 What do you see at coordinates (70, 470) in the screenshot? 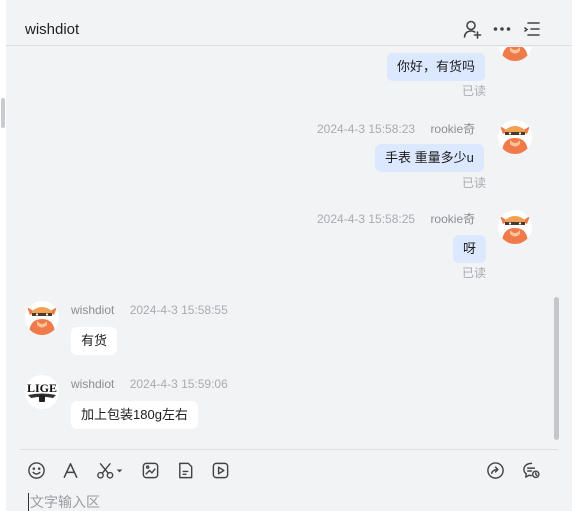
I see `font-icon` at bounding box center [70, 470].